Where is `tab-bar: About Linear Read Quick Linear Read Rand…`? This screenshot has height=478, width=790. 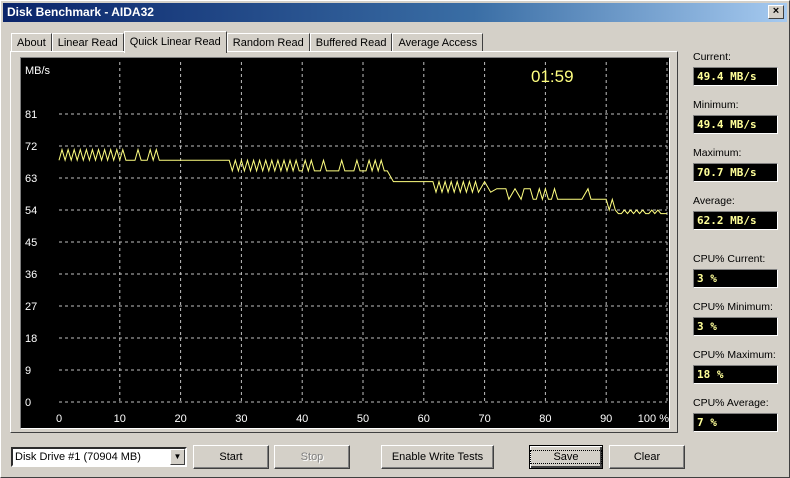
tab-bar: About Linear Read Quick Linear Read Rand… is located at coordinates (247, 42).